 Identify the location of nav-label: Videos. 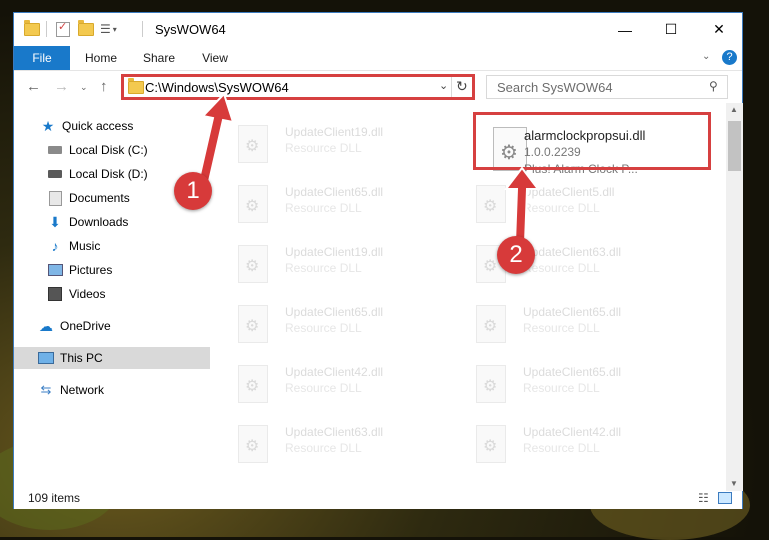
(87, 294).